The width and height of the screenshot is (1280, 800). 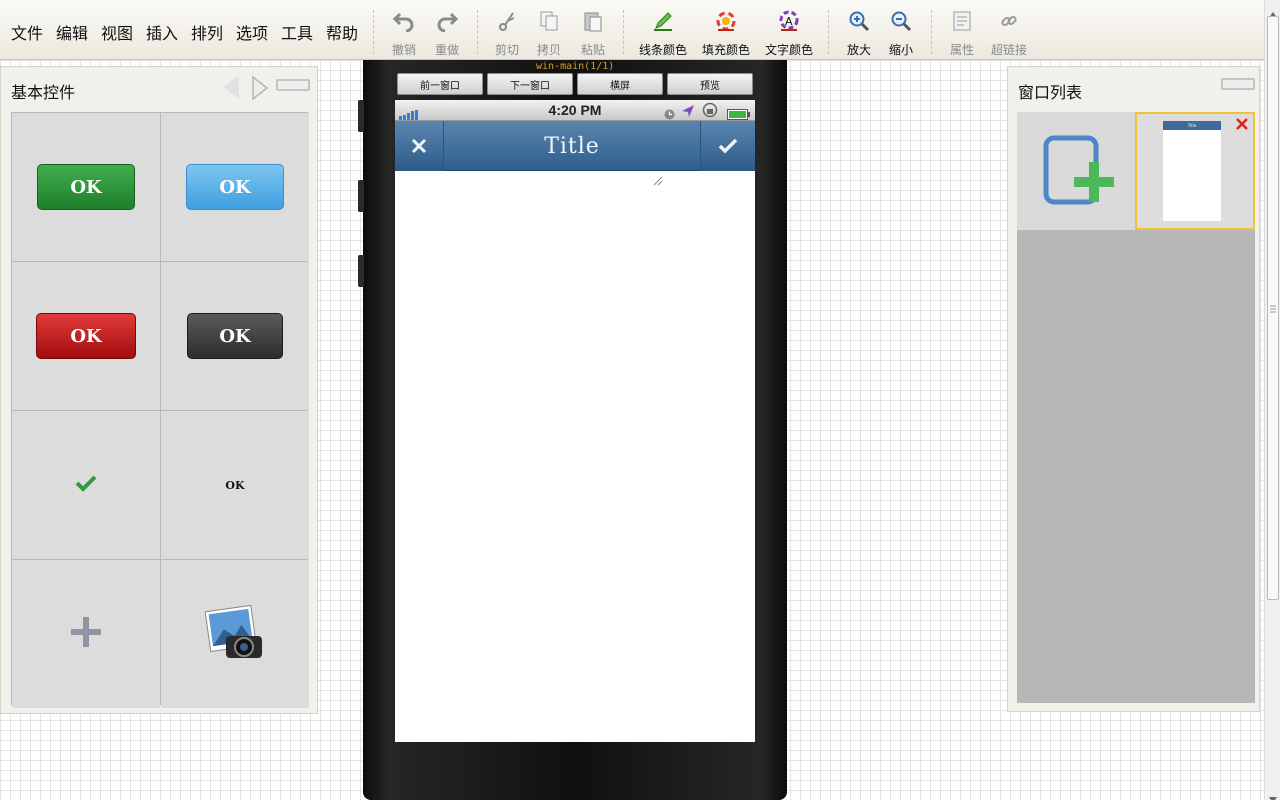 I want to click on redo-label: 重做, so click(x=446, y=50).